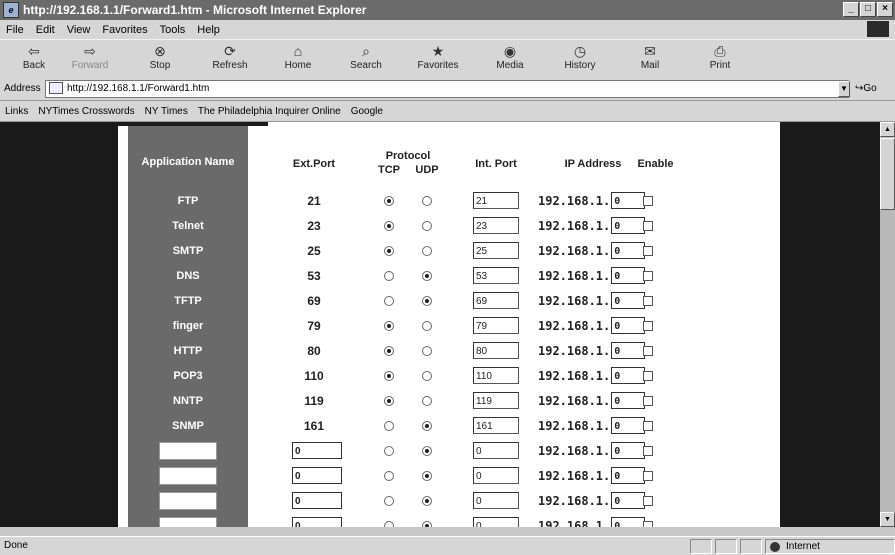 The width and height of the screenshot is (895, 555). What do you see at coordinates (45, 30) in the screenshot?
I see `menu-edit: Edit` at bounding box center [45, 30].